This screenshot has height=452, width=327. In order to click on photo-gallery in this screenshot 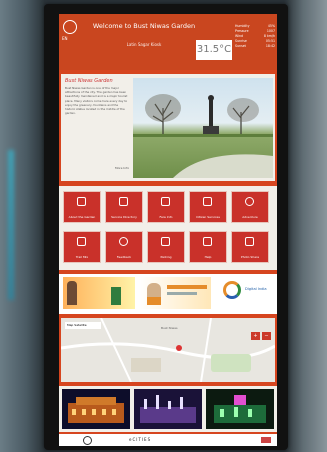, I will do `click(168, 409)`.